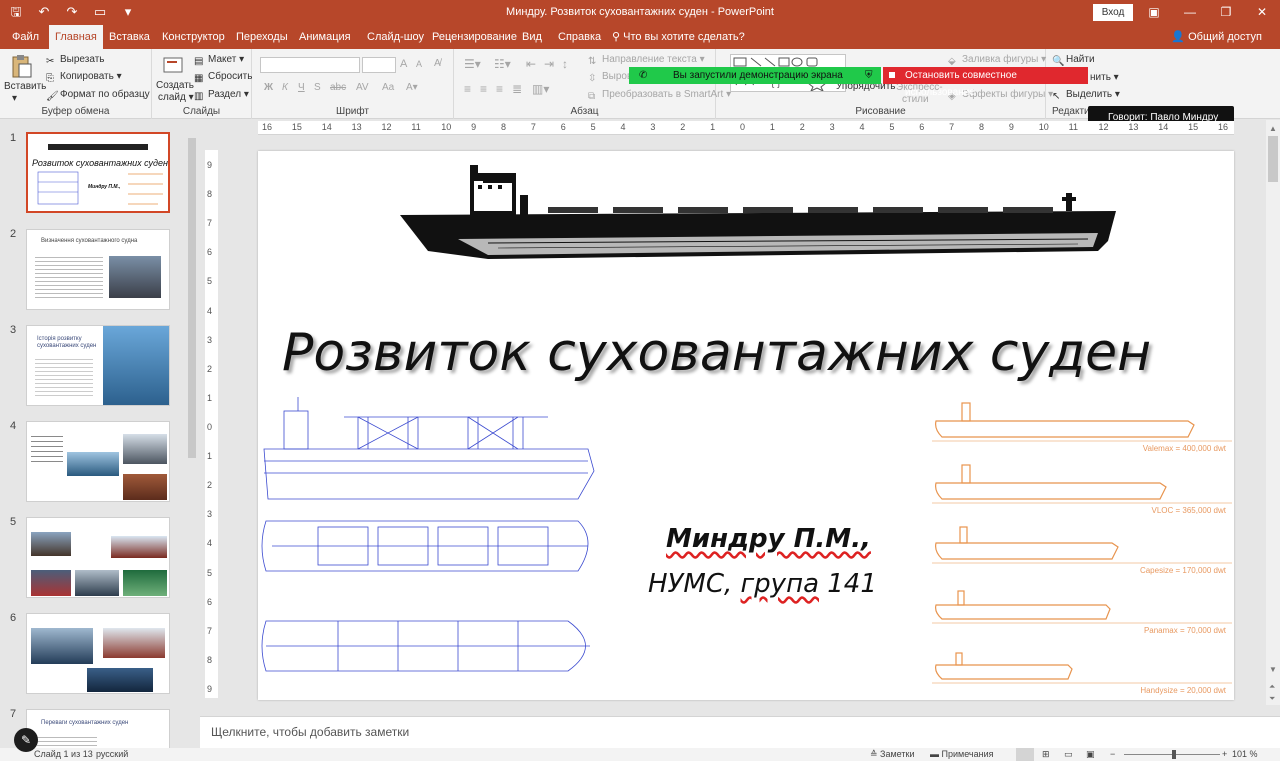 This screenshot has width=1280, height=761. Describe the element at coordinates (221, 95) in the screenshot. I see `section-button: ▥ Раздел ▾` at that location.